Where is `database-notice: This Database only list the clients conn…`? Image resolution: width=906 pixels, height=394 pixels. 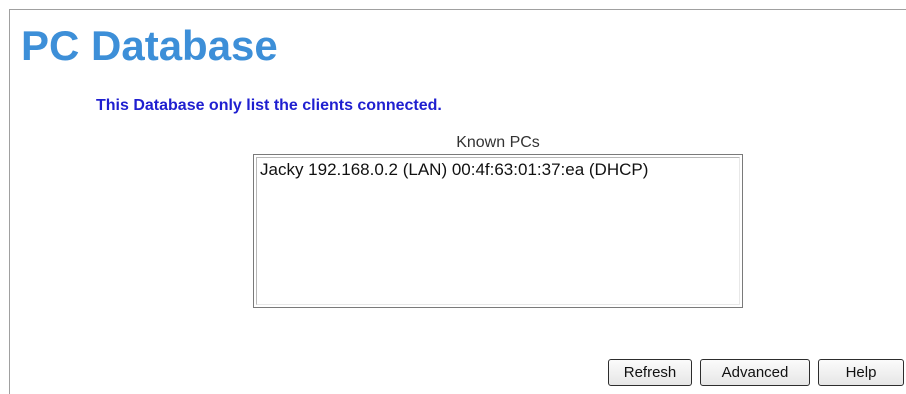
database-notice: This Database only list the clients conn… is located at coordinates (269, 105).